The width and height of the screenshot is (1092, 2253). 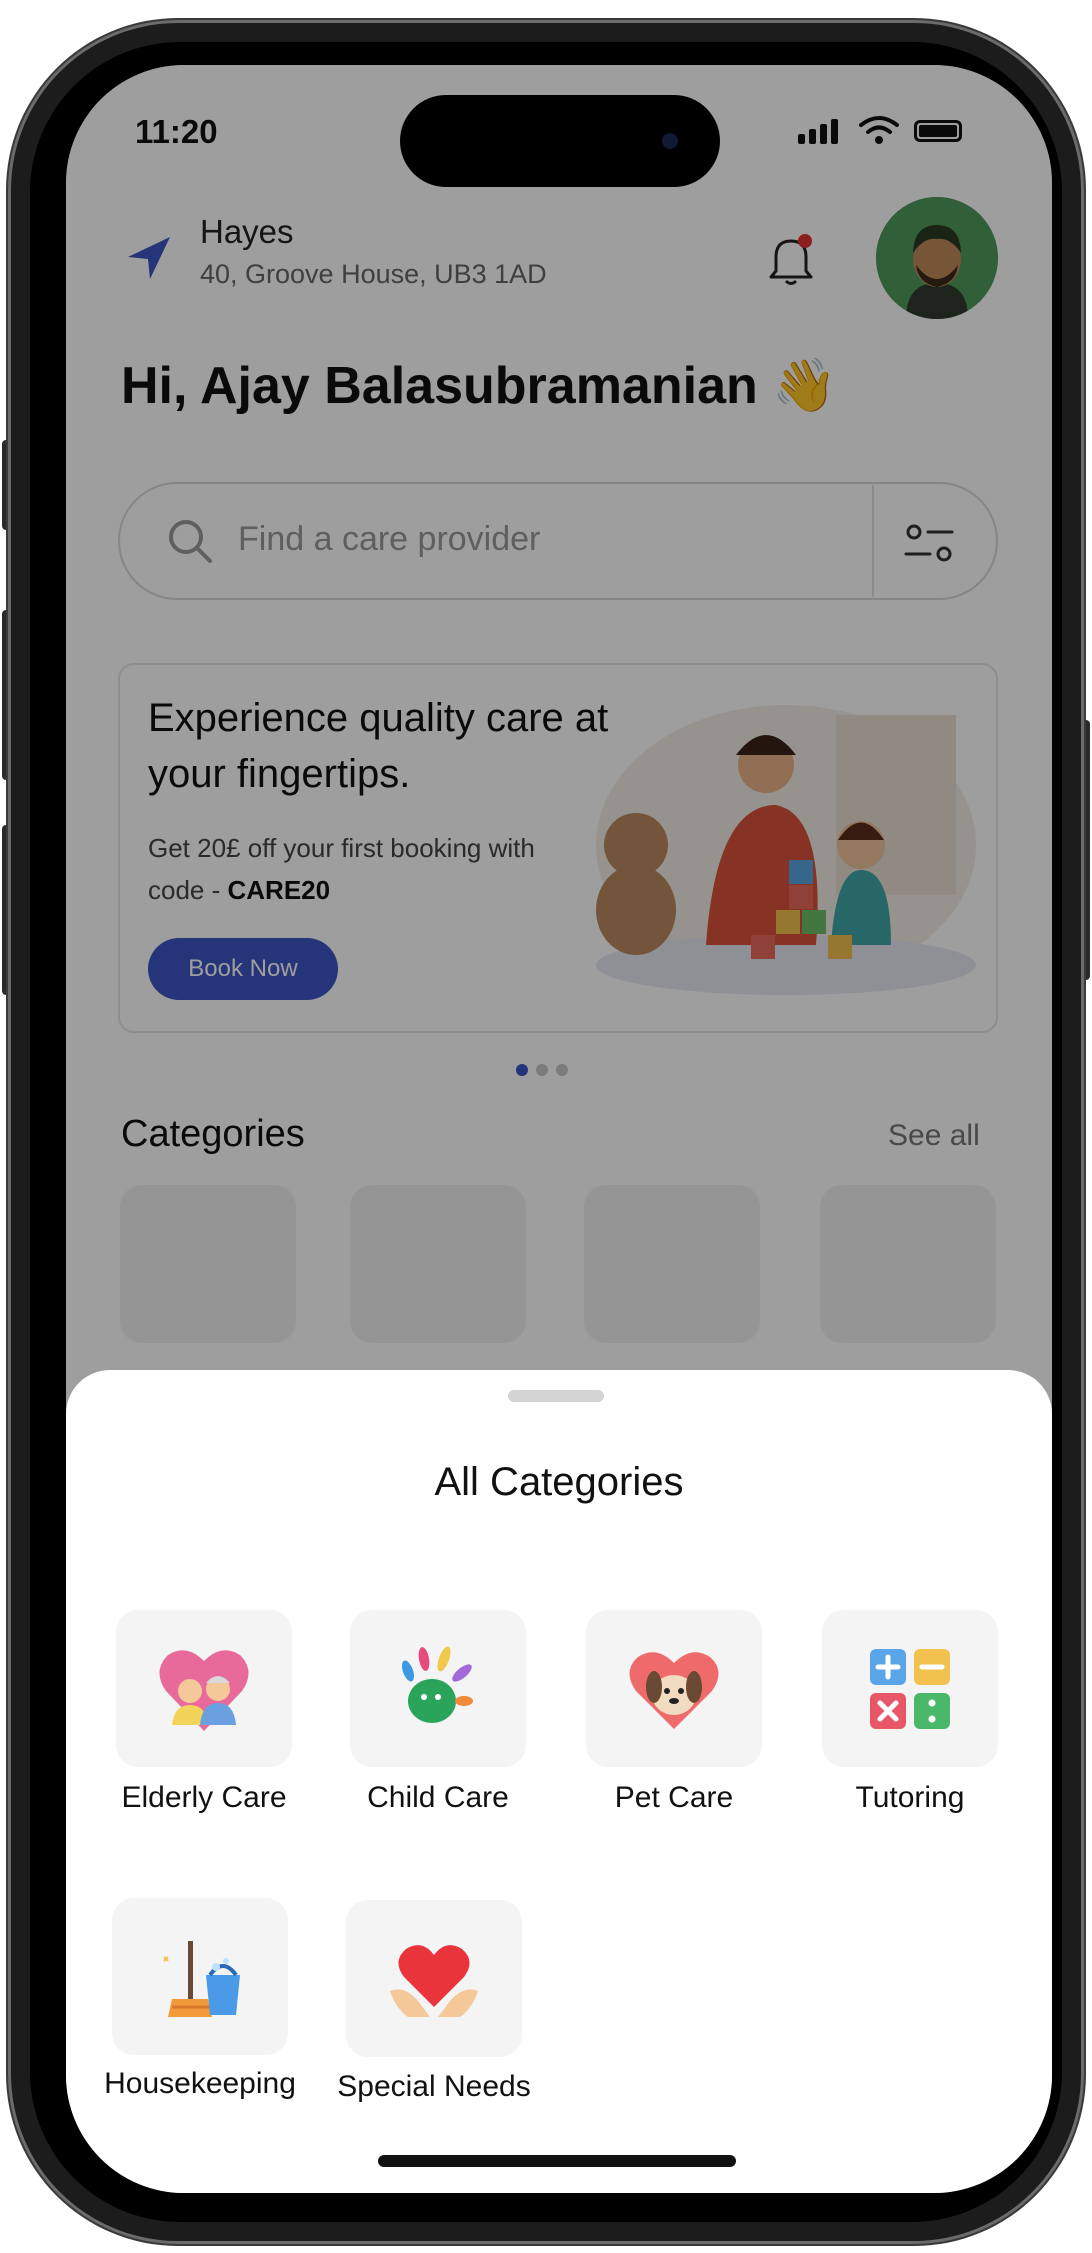 I want to click on home-indicator, so click(x=557, y=2161).